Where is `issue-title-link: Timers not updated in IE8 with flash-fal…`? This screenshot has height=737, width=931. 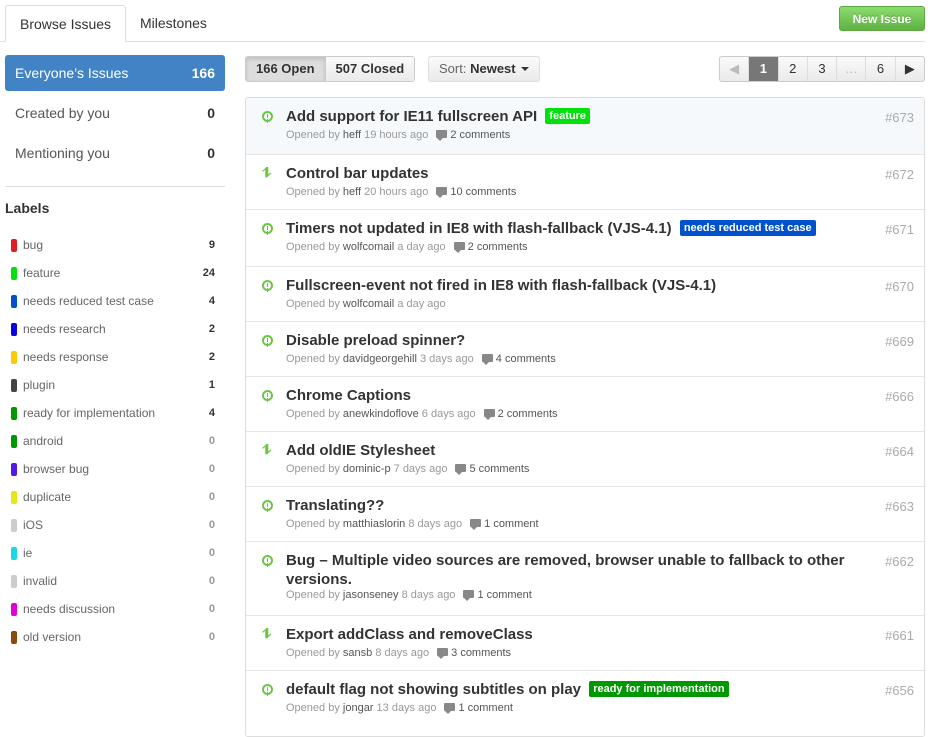 issue-title-link: Timers not updated in IE8 with flash-fal… is located at coordinates (566, 228).